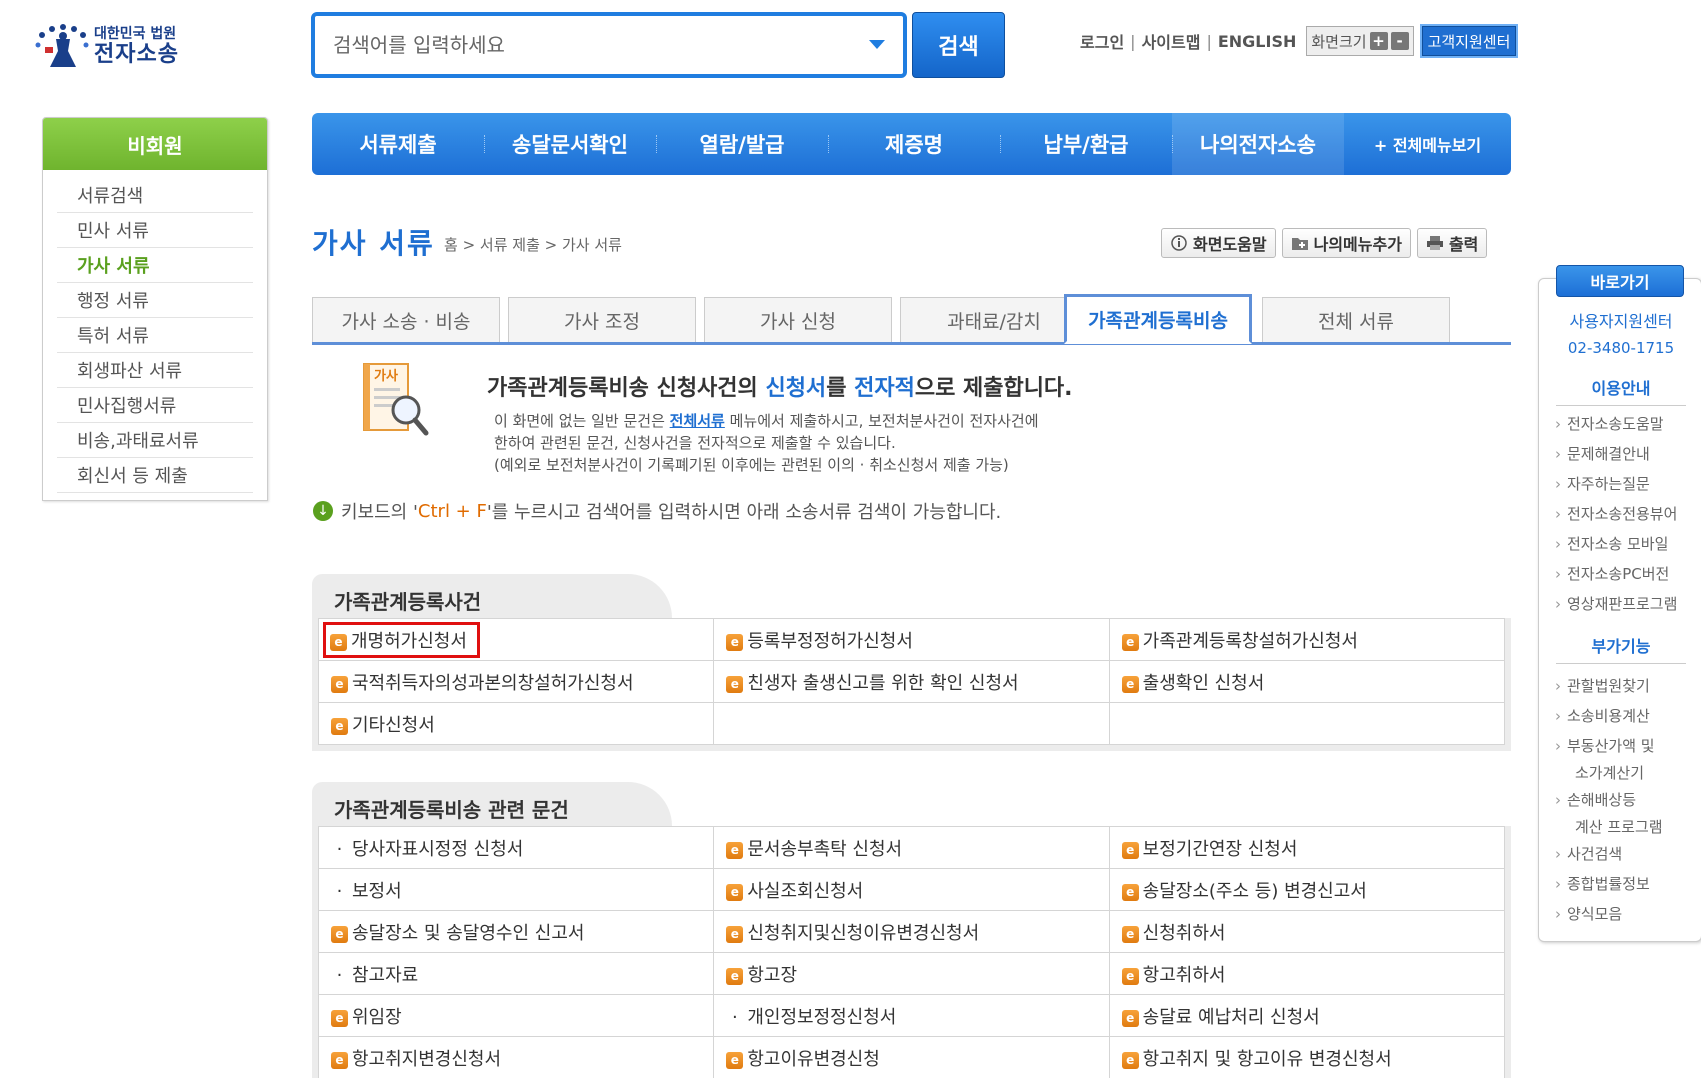  What do you see at coordinates (1267, 1059) in the screenshot?
I see `document-link: 항고취지 및 항고이유 변경신청서` at bounding box center [1267, 1059].